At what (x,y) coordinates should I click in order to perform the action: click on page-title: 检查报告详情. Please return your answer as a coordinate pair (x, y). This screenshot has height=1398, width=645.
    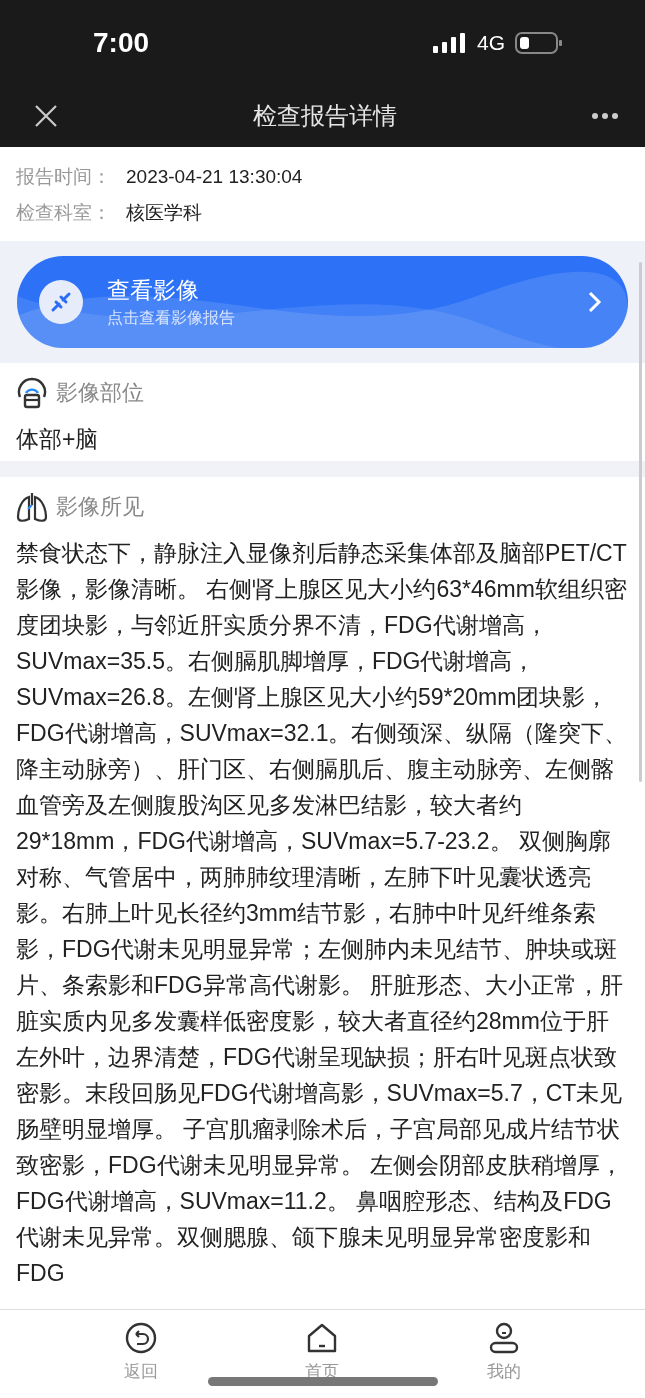
    Looking at the image, I should click on (324, 116).